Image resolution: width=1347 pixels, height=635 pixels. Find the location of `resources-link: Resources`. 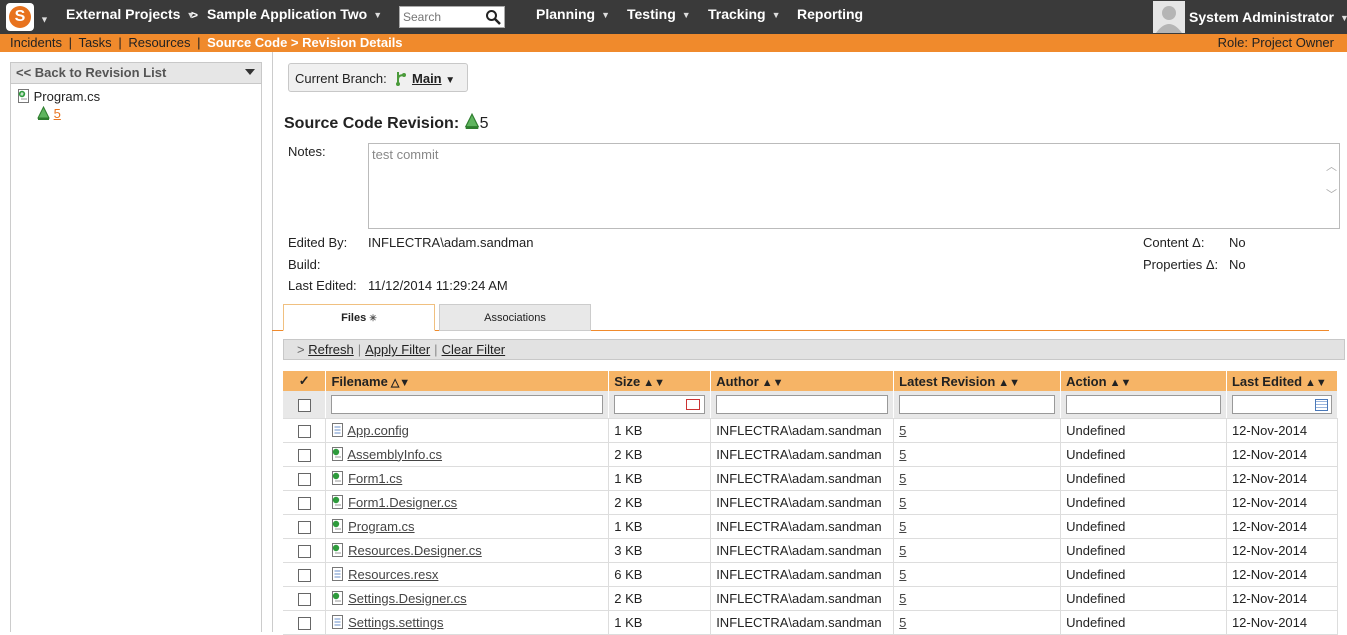

resources-link: Resources is located at coordinates (159, 42).